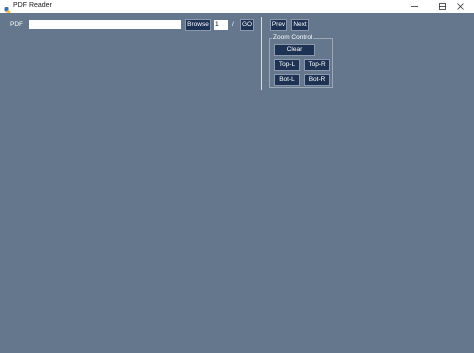 The image size is (474, 353). What do you see at coordinates (442, 6) in the screenshot?
I see `maximize-icon` at bounding box center [442, 6].